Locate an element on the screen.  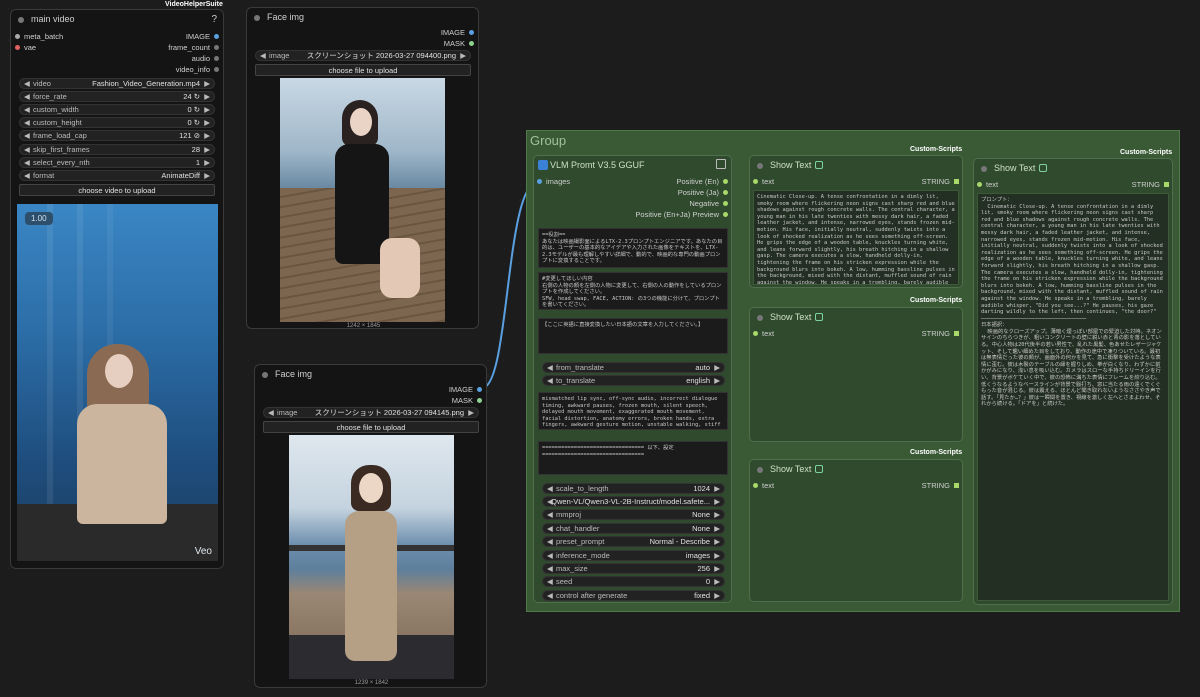
widget-from-translate: ◀ from_translate auto ▶ is located at coordinates (633, 367).